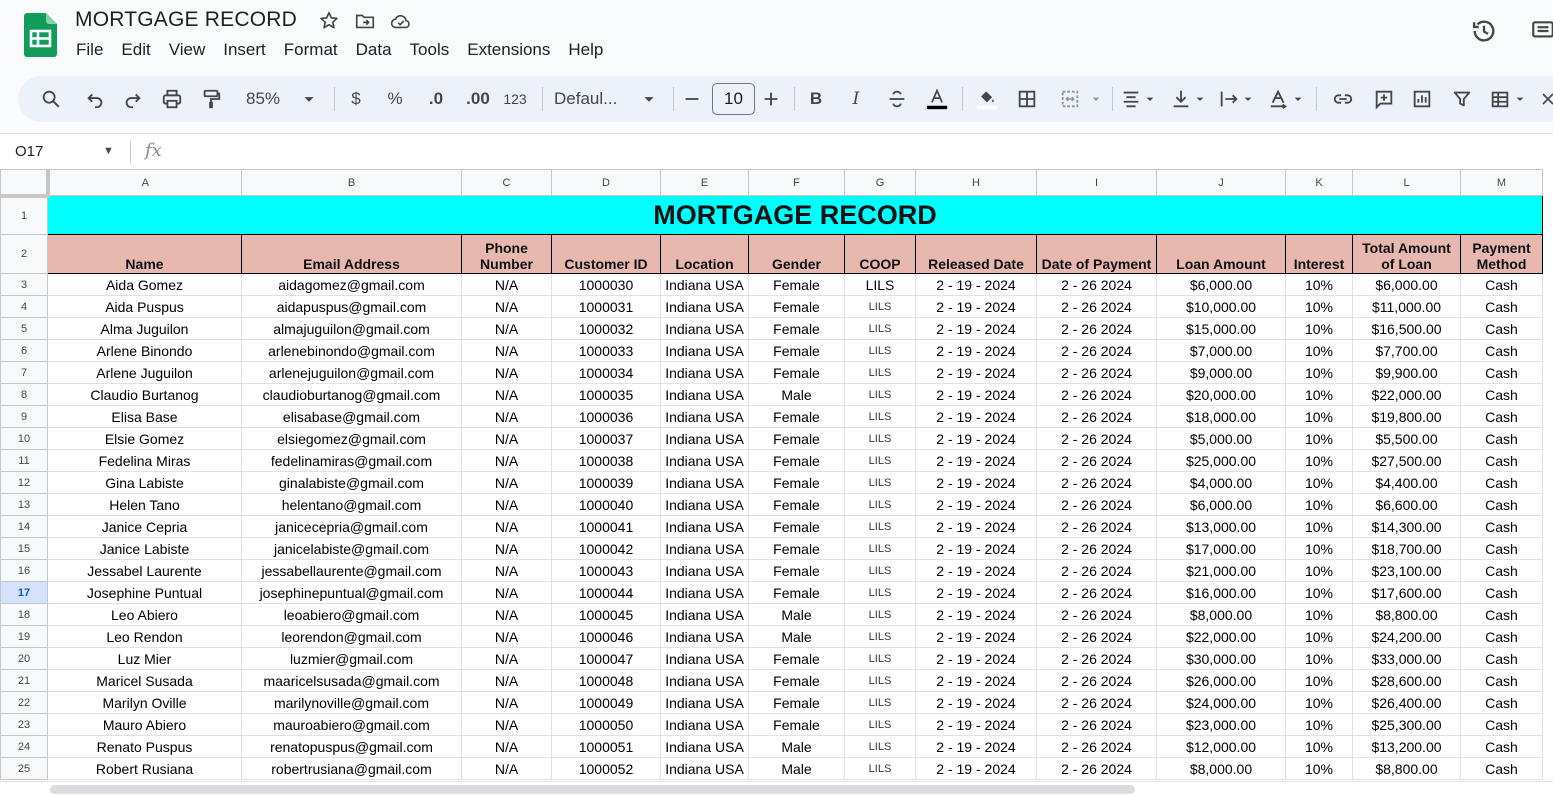  What do you see at coordinates (1406, 372) in the screenshot?
I see `cell: $9,900.00` at bounding box center [1406, 372].